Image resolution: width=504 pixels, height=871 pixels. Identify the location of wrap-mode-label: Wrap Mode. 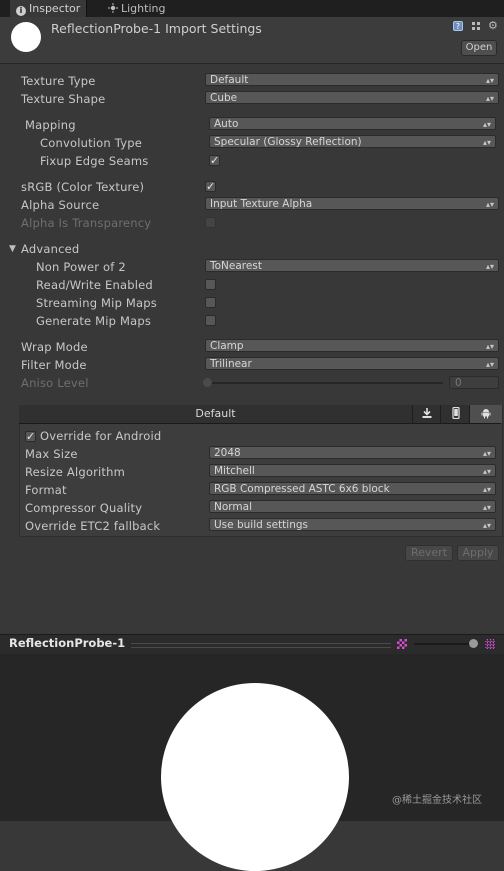
(54, 347).